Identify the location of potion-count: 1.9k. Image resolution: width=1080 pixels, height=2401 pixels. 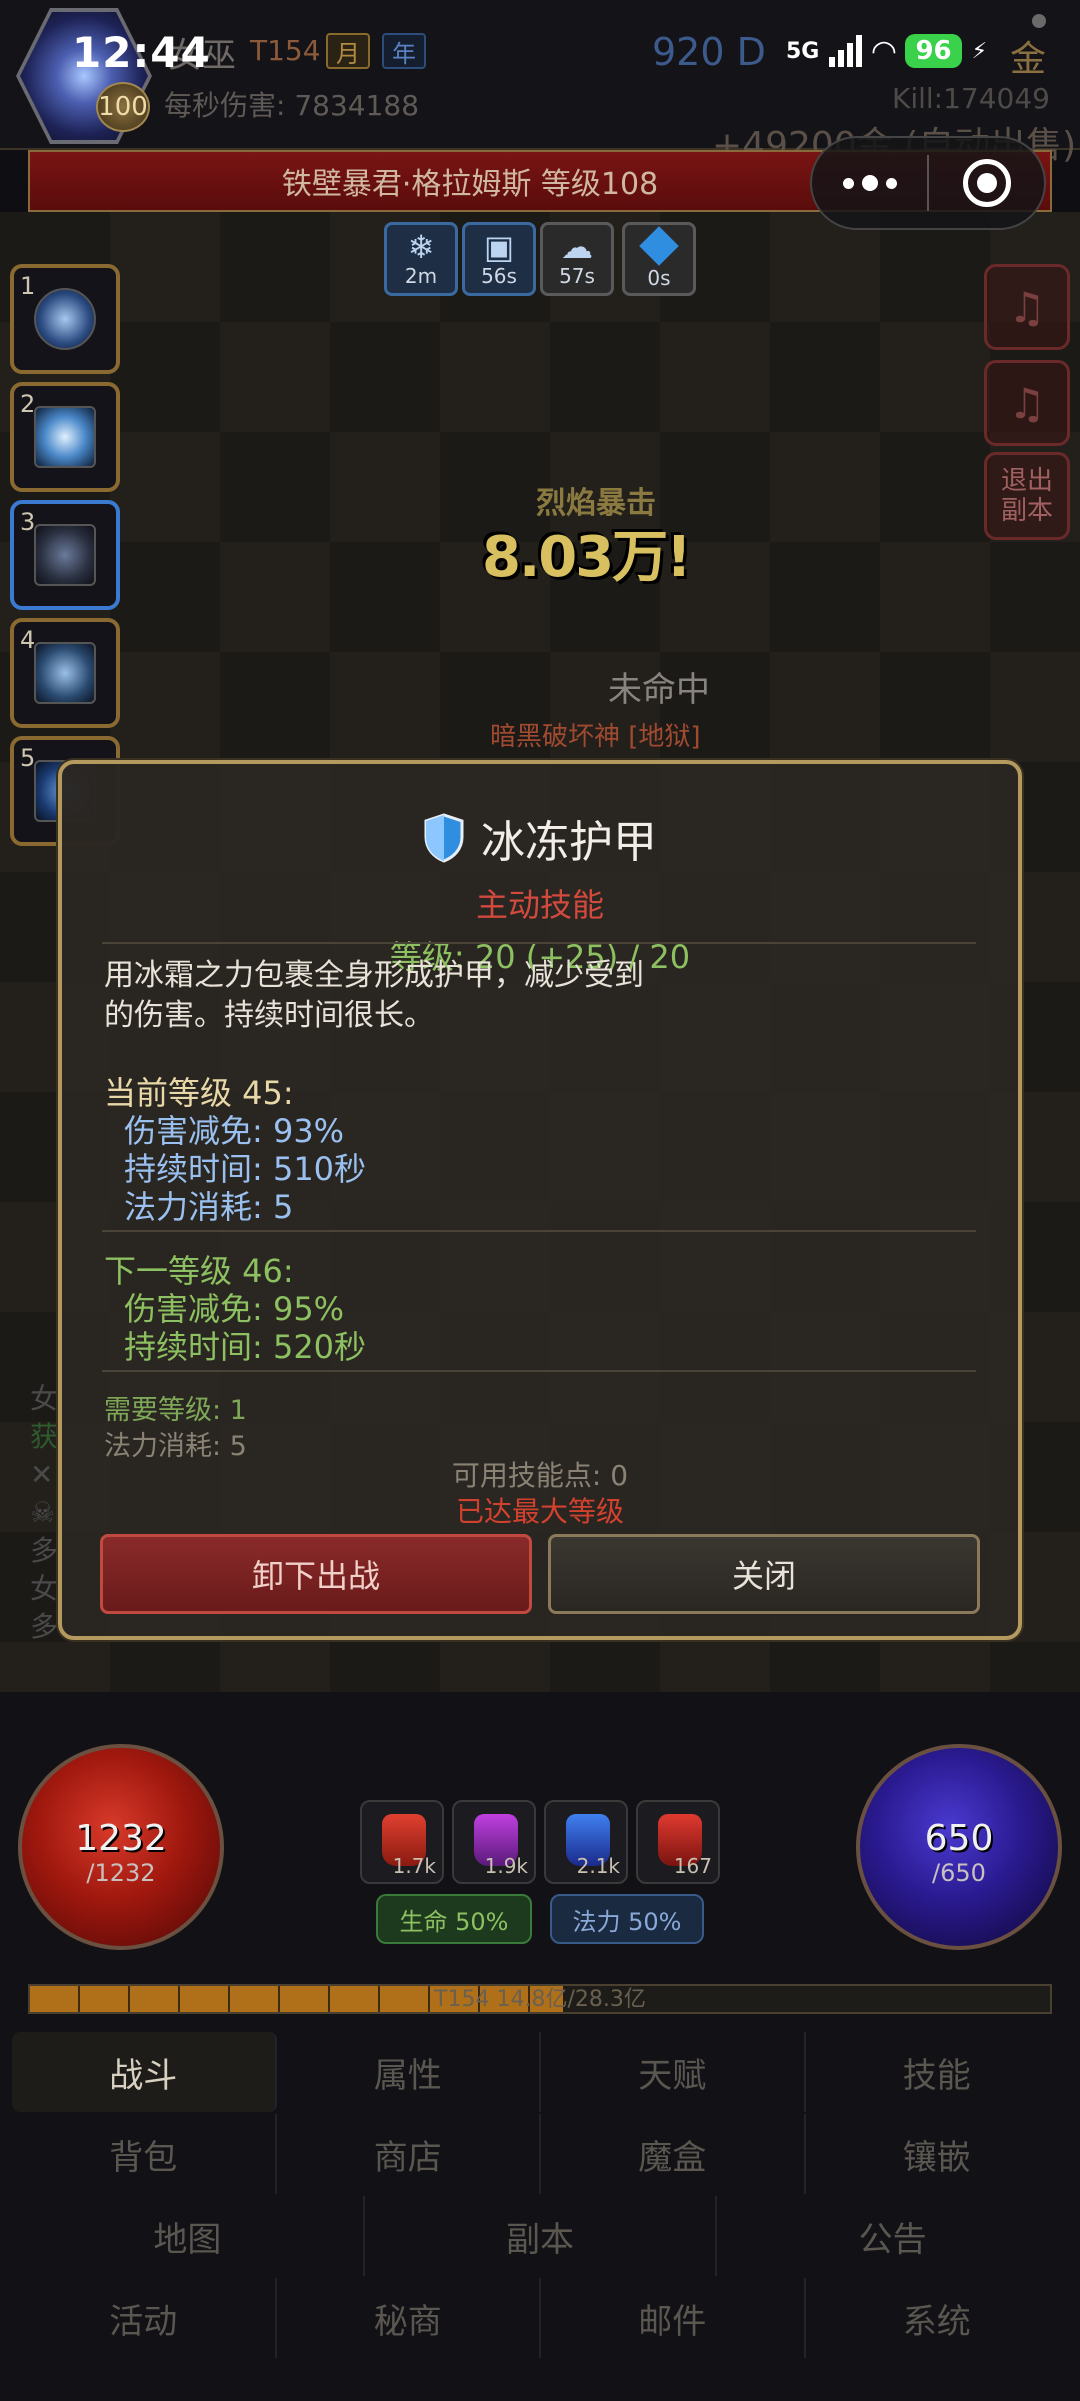
(506, 1866).